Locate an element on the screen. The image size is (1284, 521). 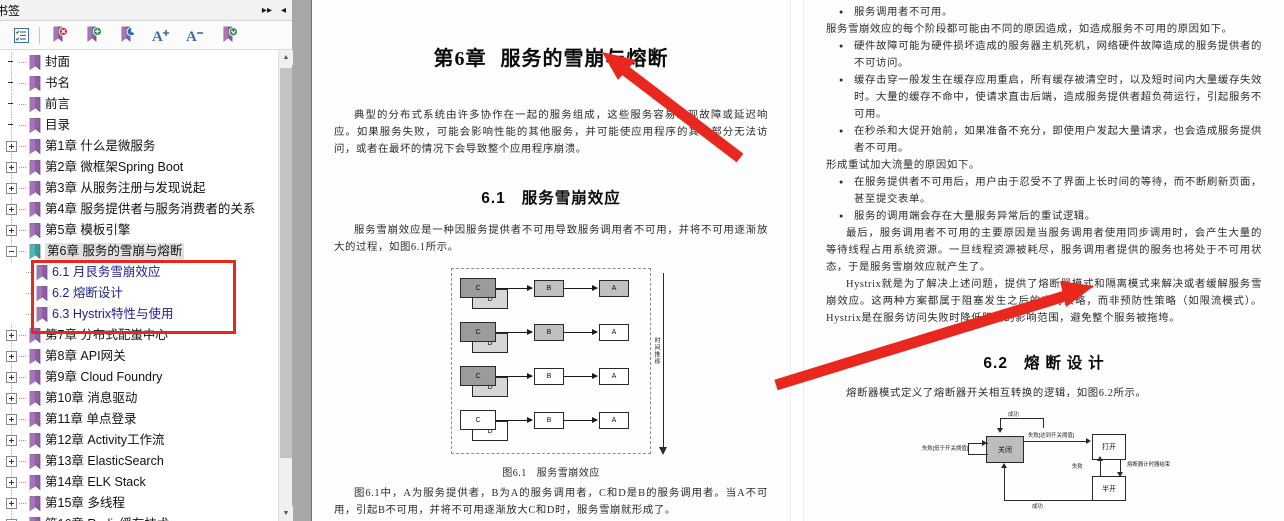
bookmark-item-label: 封面 is located at coordinates (58, 62).